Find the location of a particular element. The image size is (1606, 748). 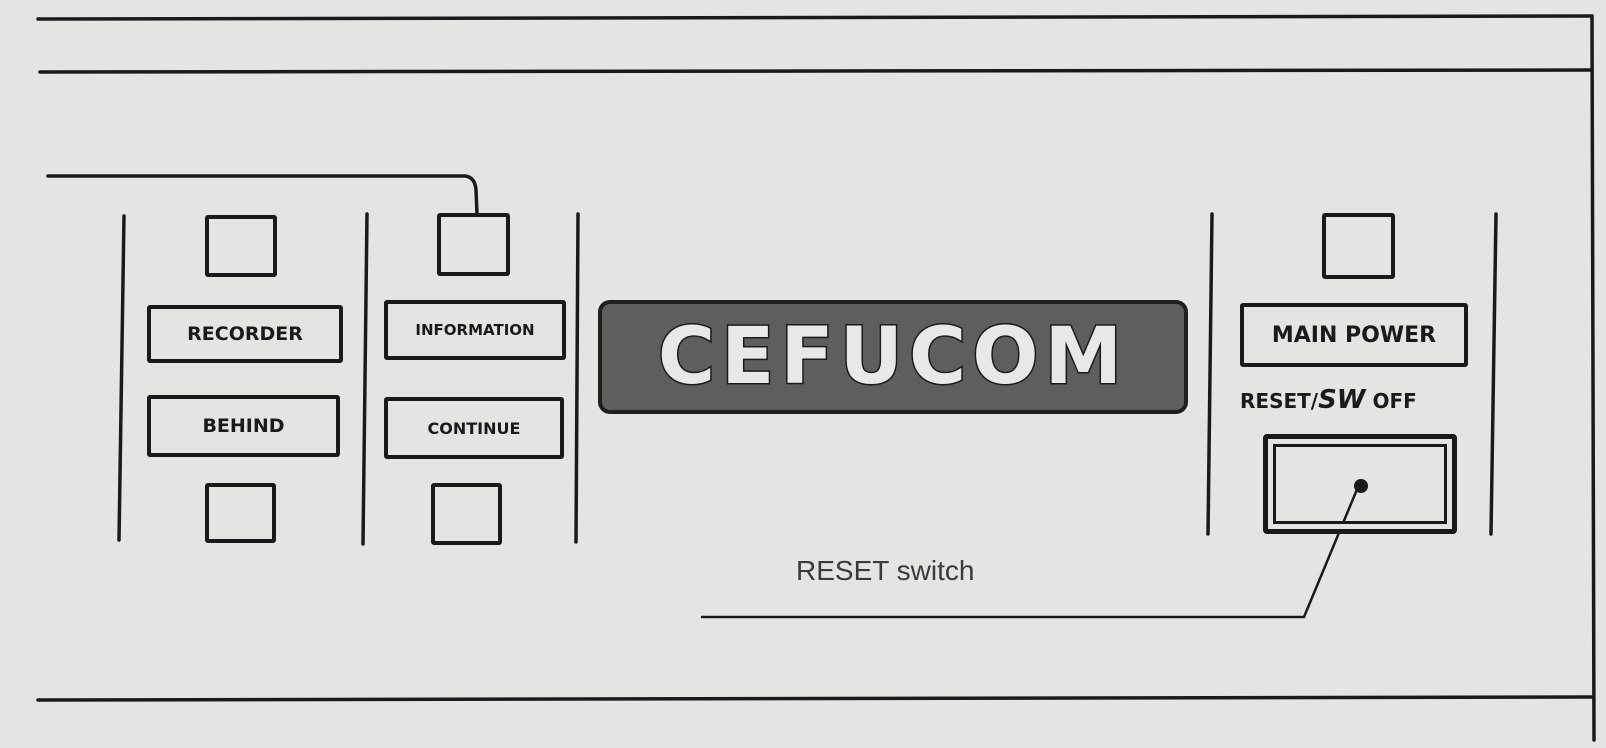

callout-line is located at coordinates (1030, 552).